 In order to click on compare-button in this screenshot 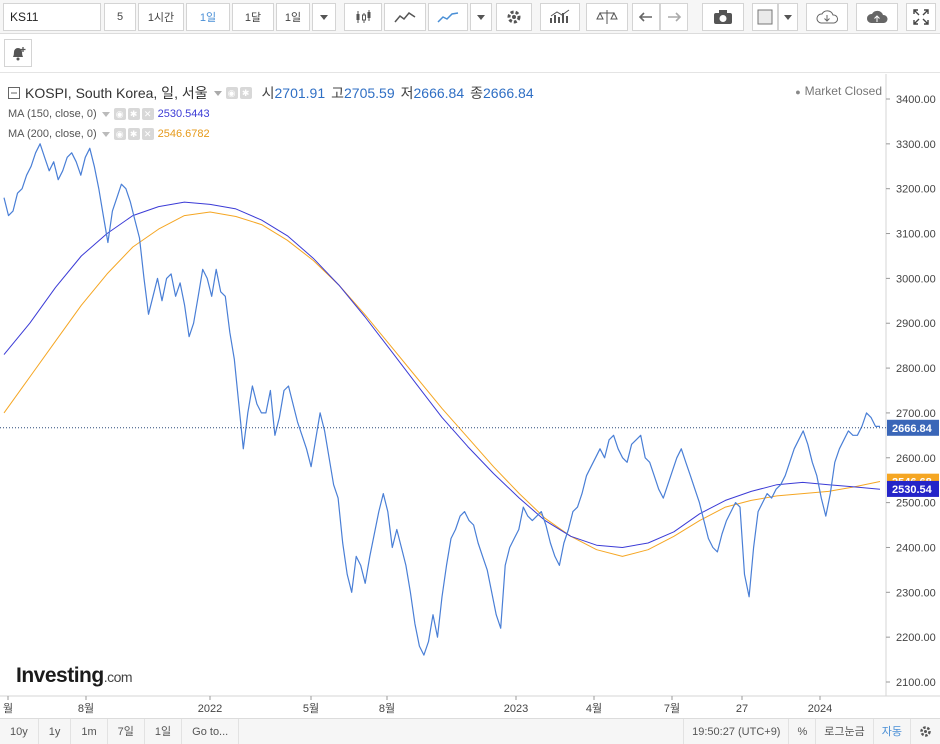, I will do `click(607, 17)`.